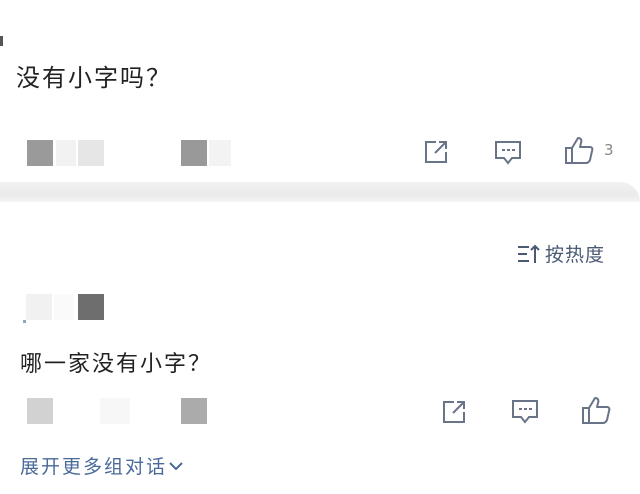 The image size is (640, 494). I want to click on post-text: 没有小字吗？, so click(94, 78).